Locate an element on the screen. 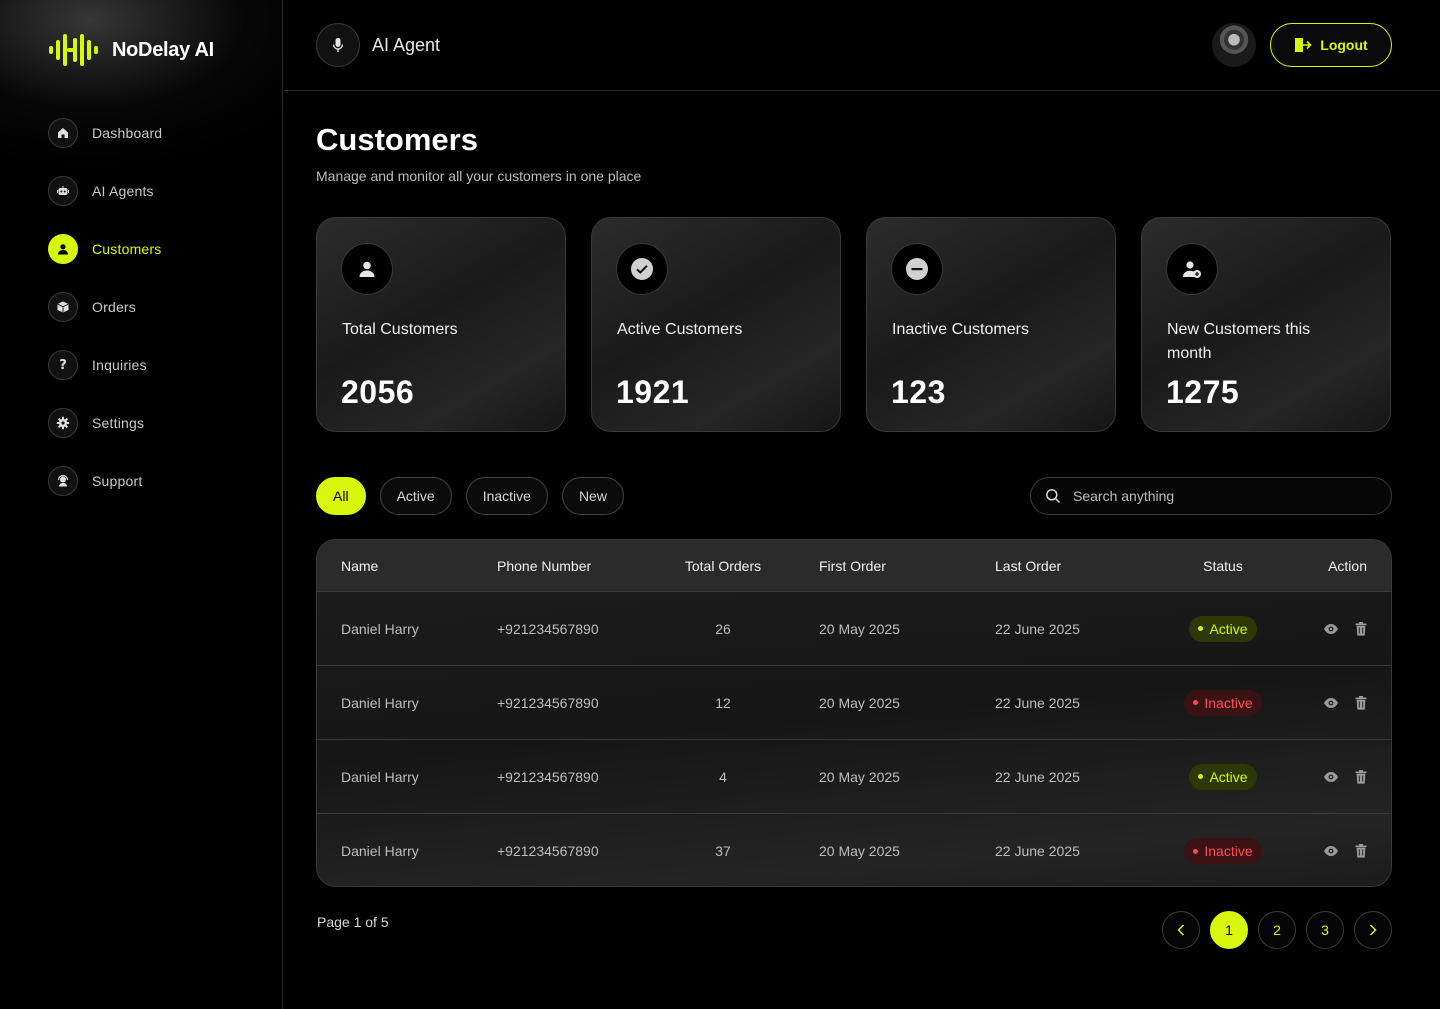 The image size is (1440, 1009). logout-button: Logout is located at coordinates (1331, 45).